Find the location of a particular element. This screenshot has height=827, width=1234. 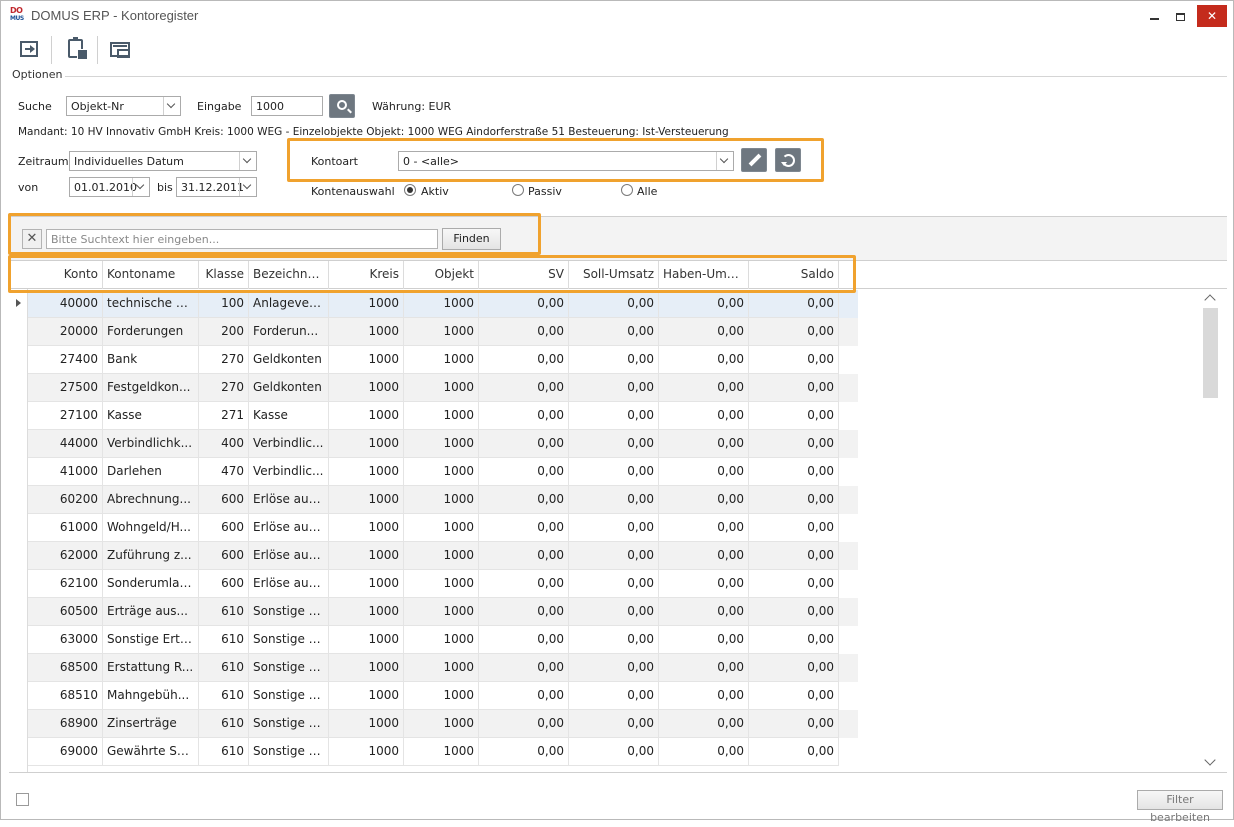

cell-konto: 61000 is located at coordinates (65, 528).